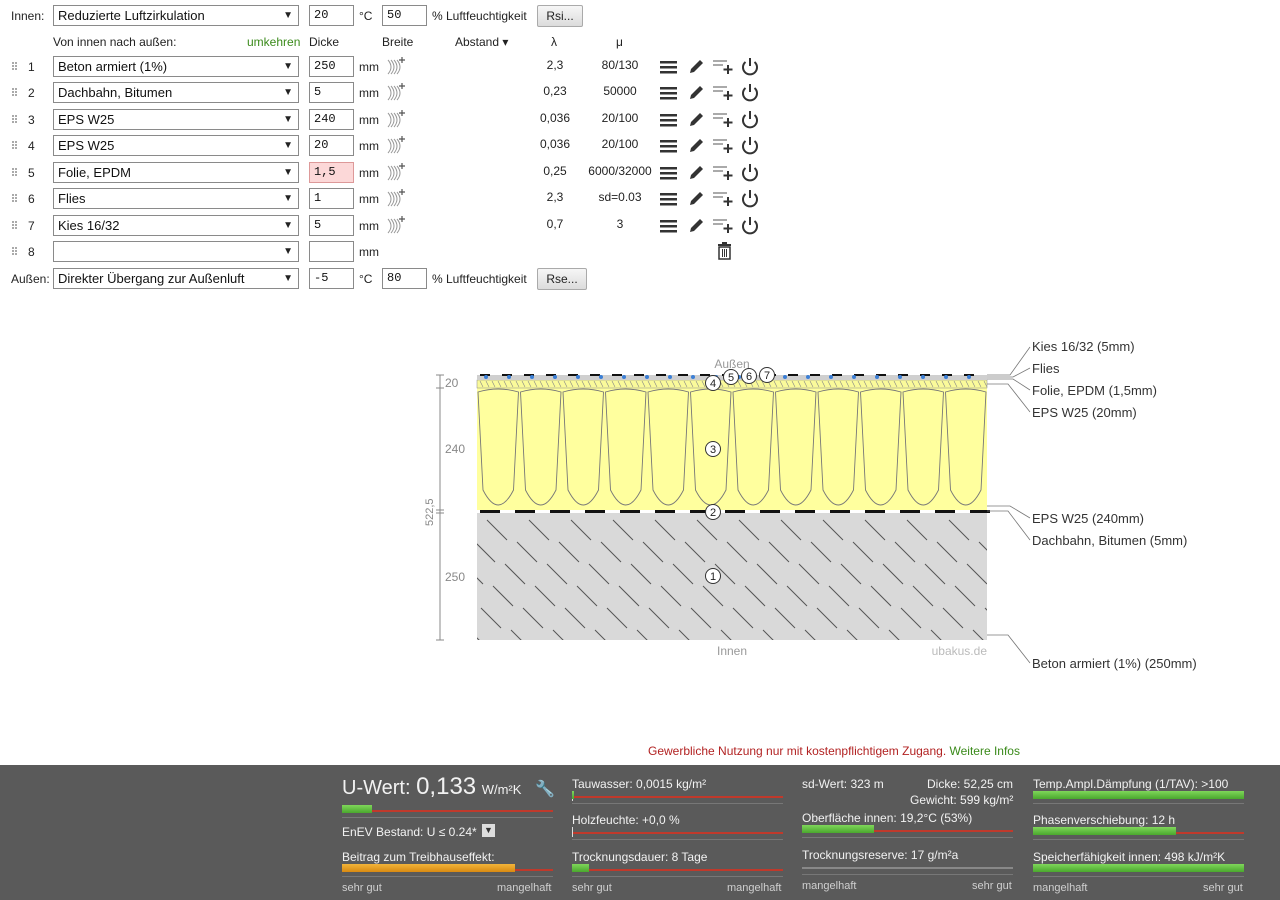 This screenshot has height=900, width=1280. What do you see at coordinates (176, 278) in the screenshot?
I see `outside-climate-select: Direkter Übergang zur Außenluft ▼` at bounding box center [176, 278].